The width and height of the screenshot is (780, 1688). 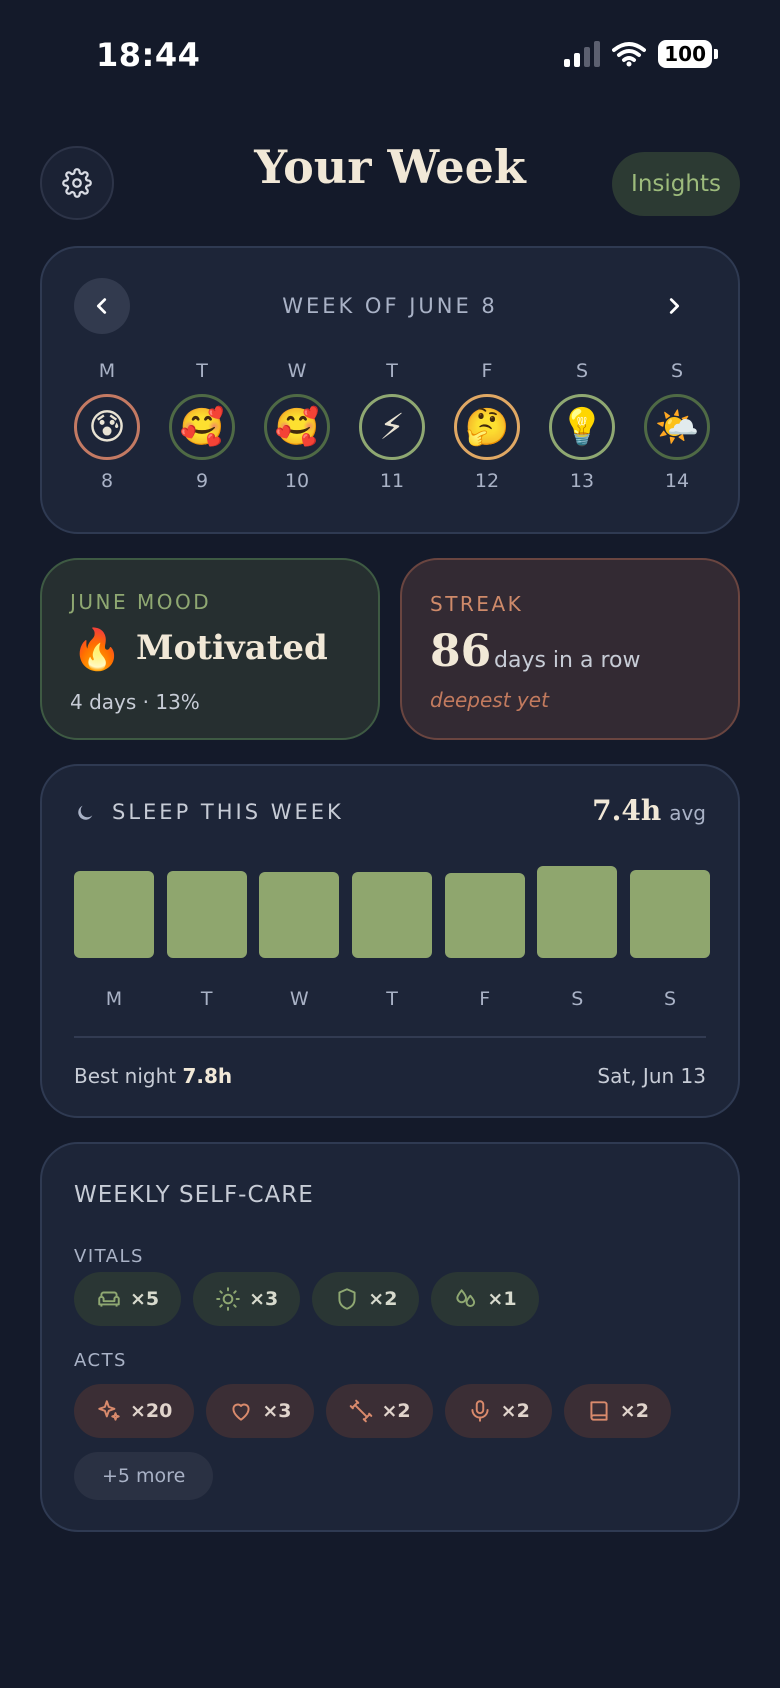 What do you see at coordinates (617, 1411) in the screenshot?
I see `act-chip-reading: ×2` at bounding box center [617, 1411].